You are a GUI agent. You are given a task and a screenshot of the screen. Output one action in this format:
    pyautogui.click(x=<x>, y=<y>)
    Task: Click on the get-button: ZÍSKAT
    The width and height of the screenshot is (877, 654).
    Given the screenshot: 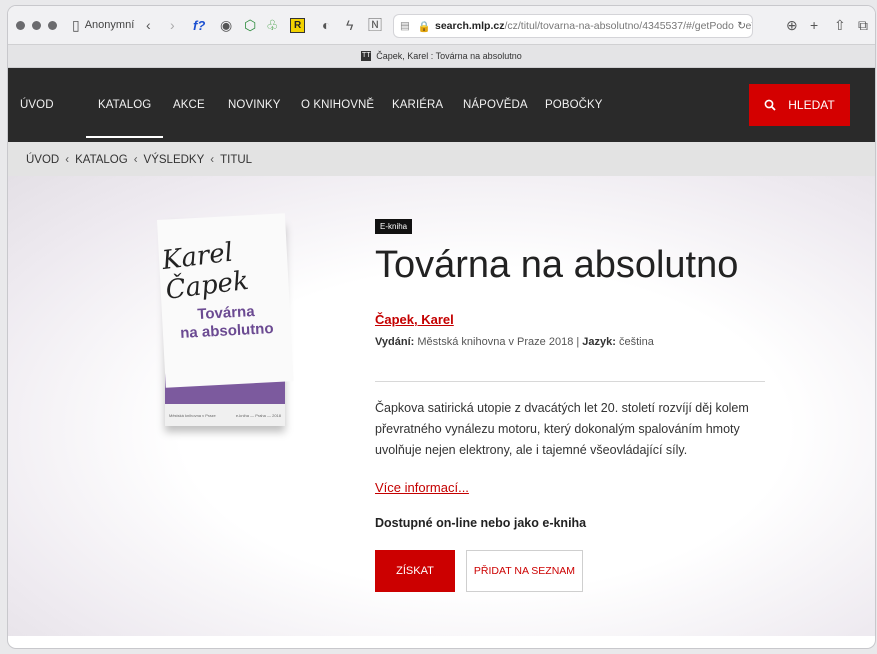 What is the action you would take?
    pyautogui.click(x=415, y=571)
    